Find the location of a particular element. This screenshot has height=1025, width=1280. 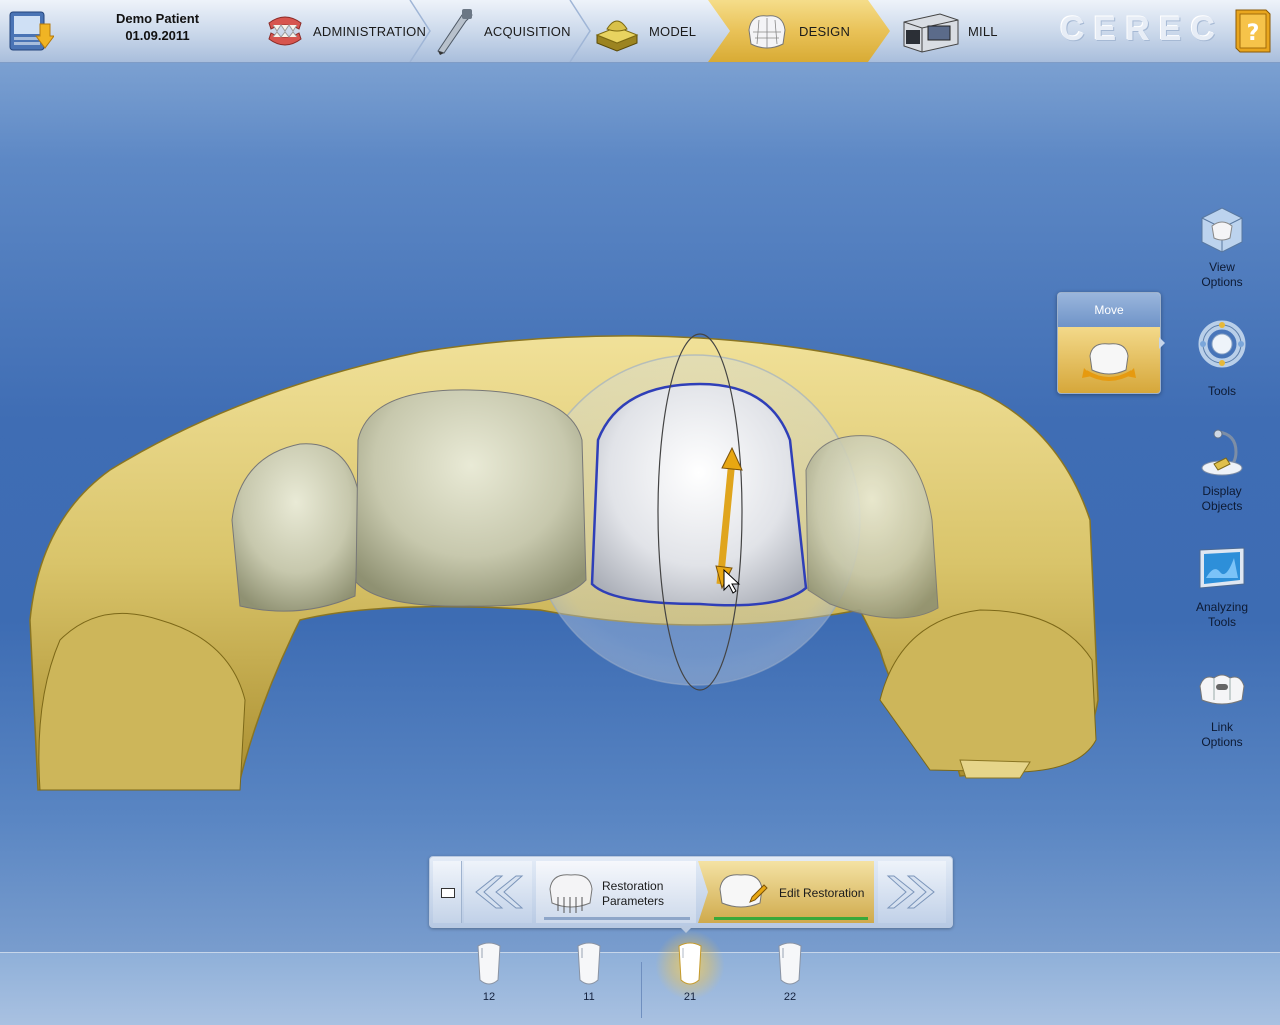

double-chevron-left-icon is located at coordinates (499, 892).